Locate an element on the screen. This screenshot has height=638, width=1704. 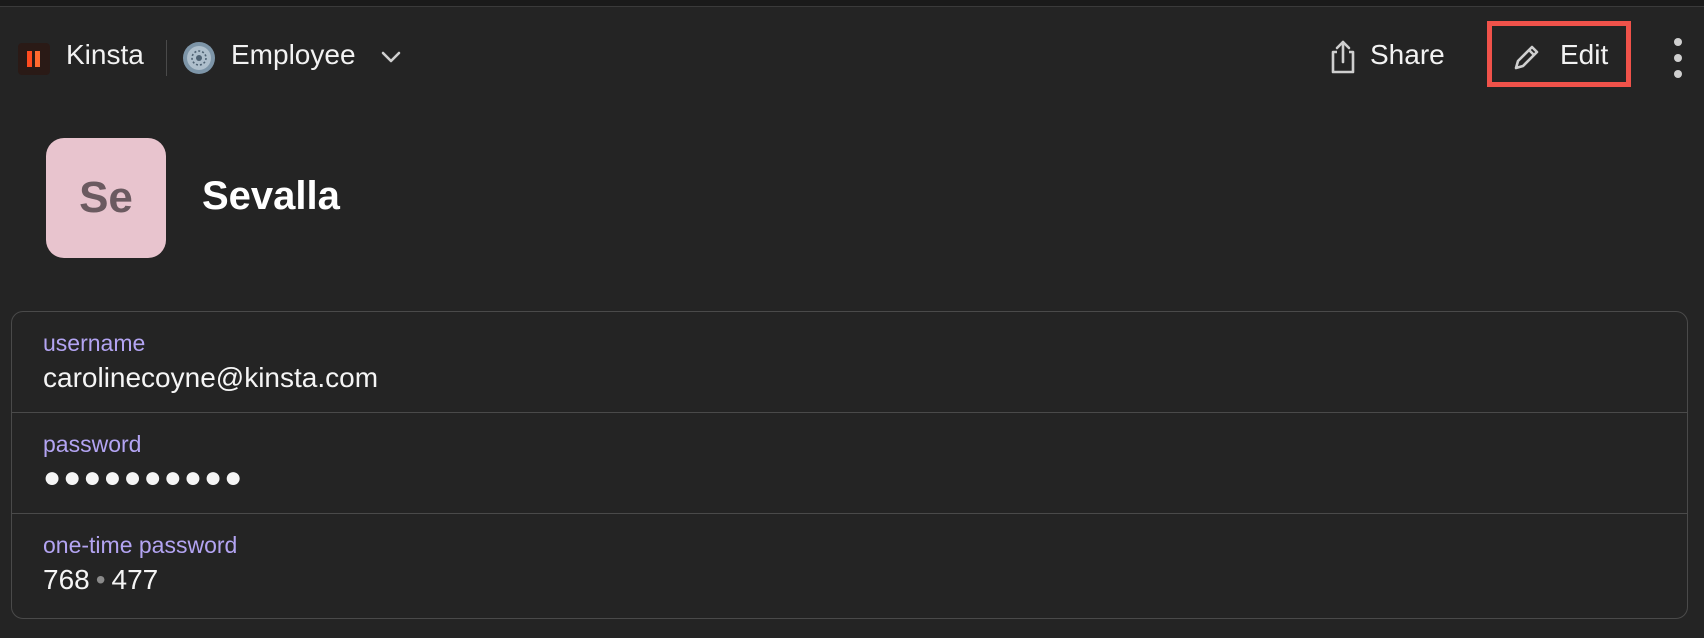
edit-button: Edit is located at coordinates (1559, 54).